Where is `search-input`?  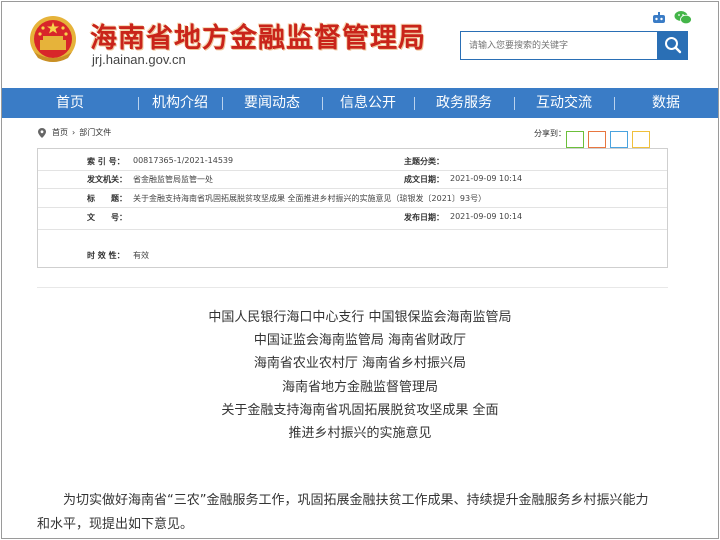 search-input is located at coordinates (559, 45).